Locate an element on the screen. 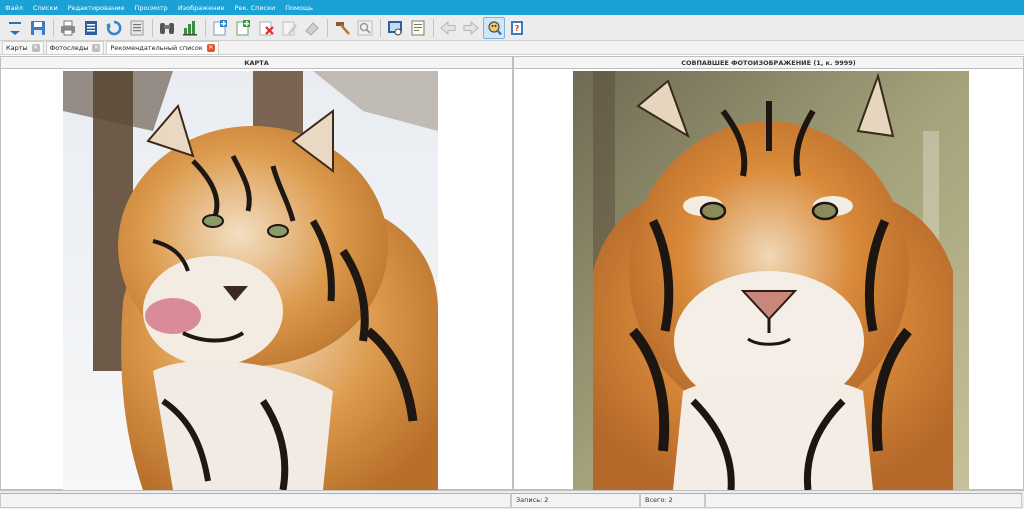 The width and height of the screenshot is (1024, 509). match-search-icon is located at coordinates (495, 27).